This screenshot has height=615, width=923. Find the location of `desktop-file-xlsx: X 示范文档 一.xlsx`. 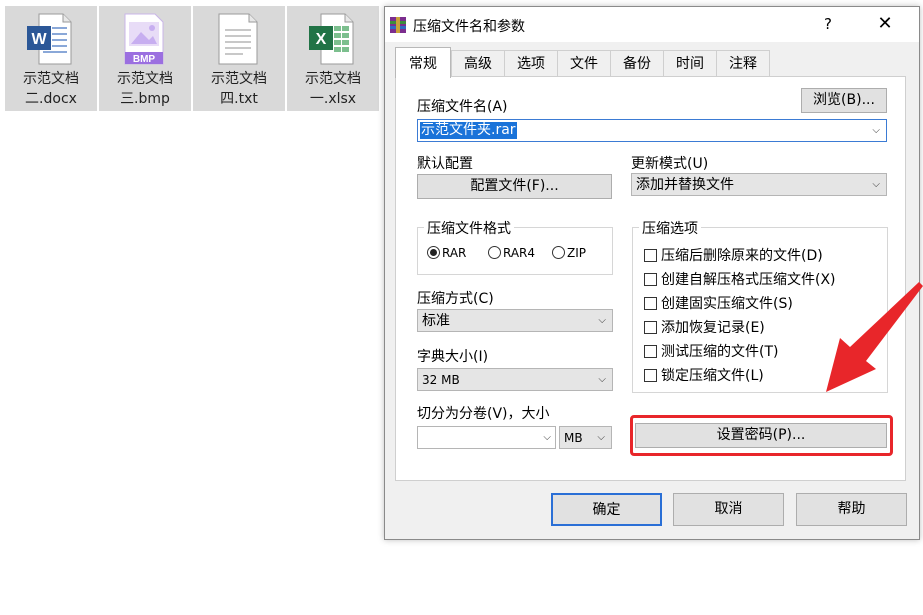

desktop-file-xlsx: X 示范文档 一.xlsx is located at coordinates (333, 58).